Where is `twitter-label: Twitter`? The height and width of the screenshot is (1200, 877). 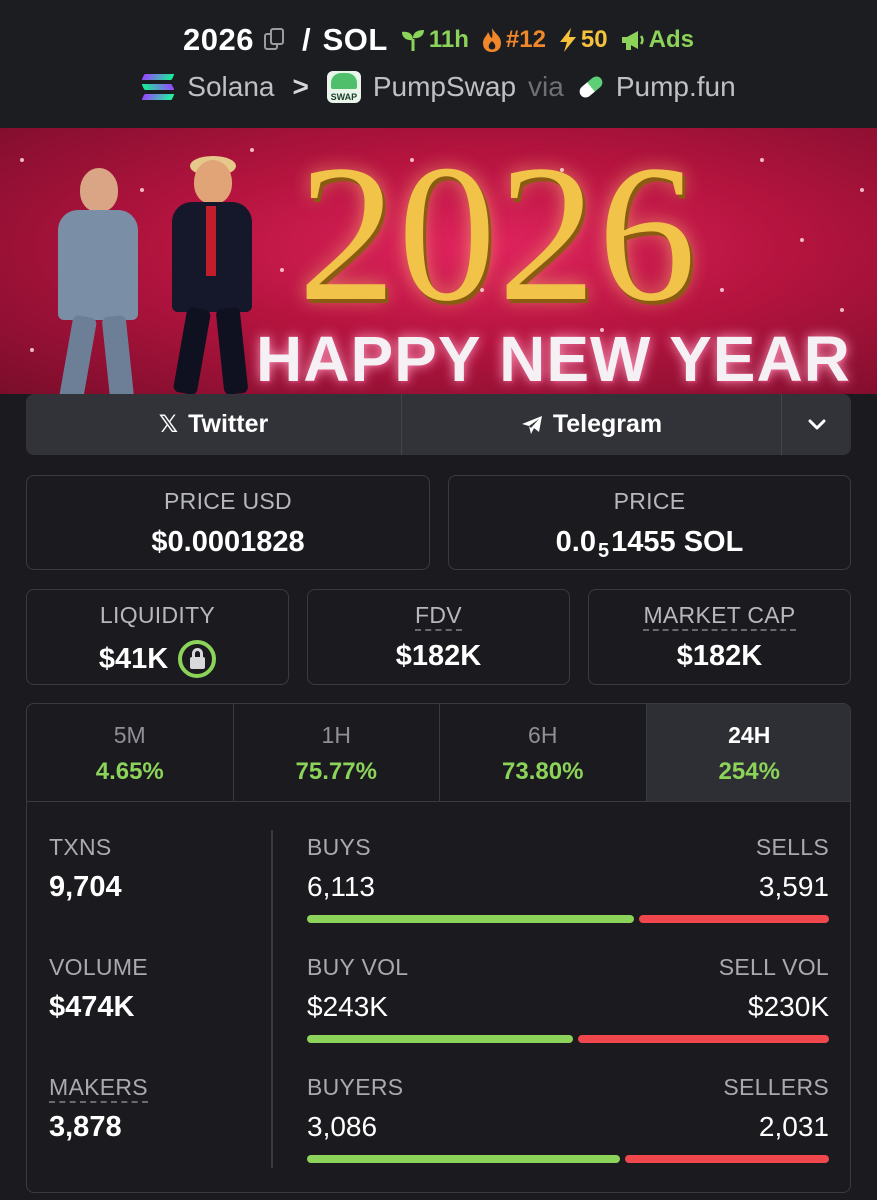
twitter-label: Twitter is located at coordinates (228, 424).